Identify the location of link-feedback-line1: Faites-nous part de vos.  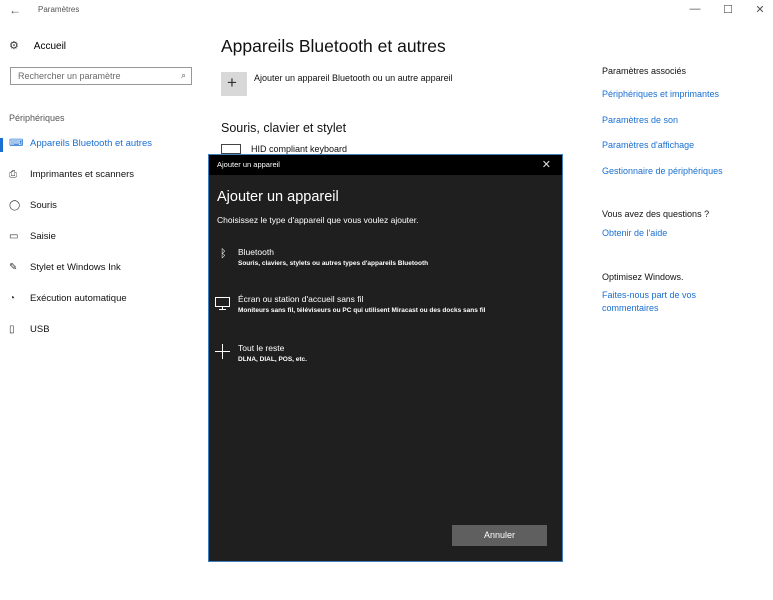
(649, 295).